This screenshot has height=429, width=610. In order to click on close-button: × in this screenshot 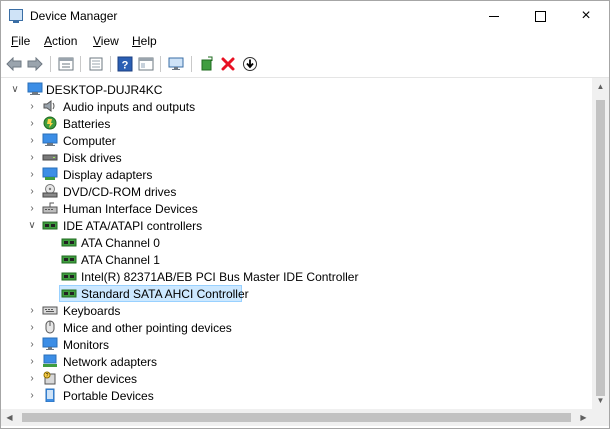, I will do `click(586, 16)`.